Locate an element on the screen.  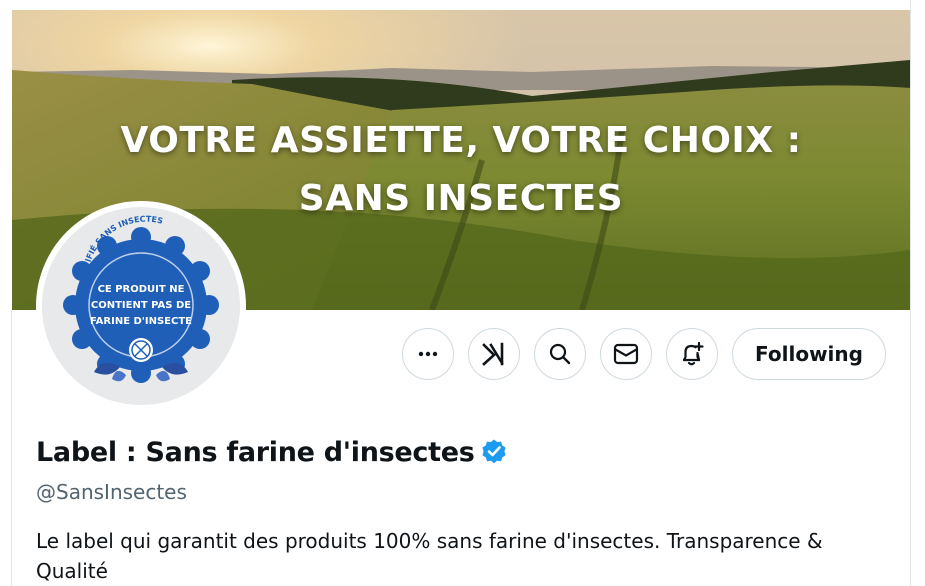
message-button is located at coordinates (626, 354).